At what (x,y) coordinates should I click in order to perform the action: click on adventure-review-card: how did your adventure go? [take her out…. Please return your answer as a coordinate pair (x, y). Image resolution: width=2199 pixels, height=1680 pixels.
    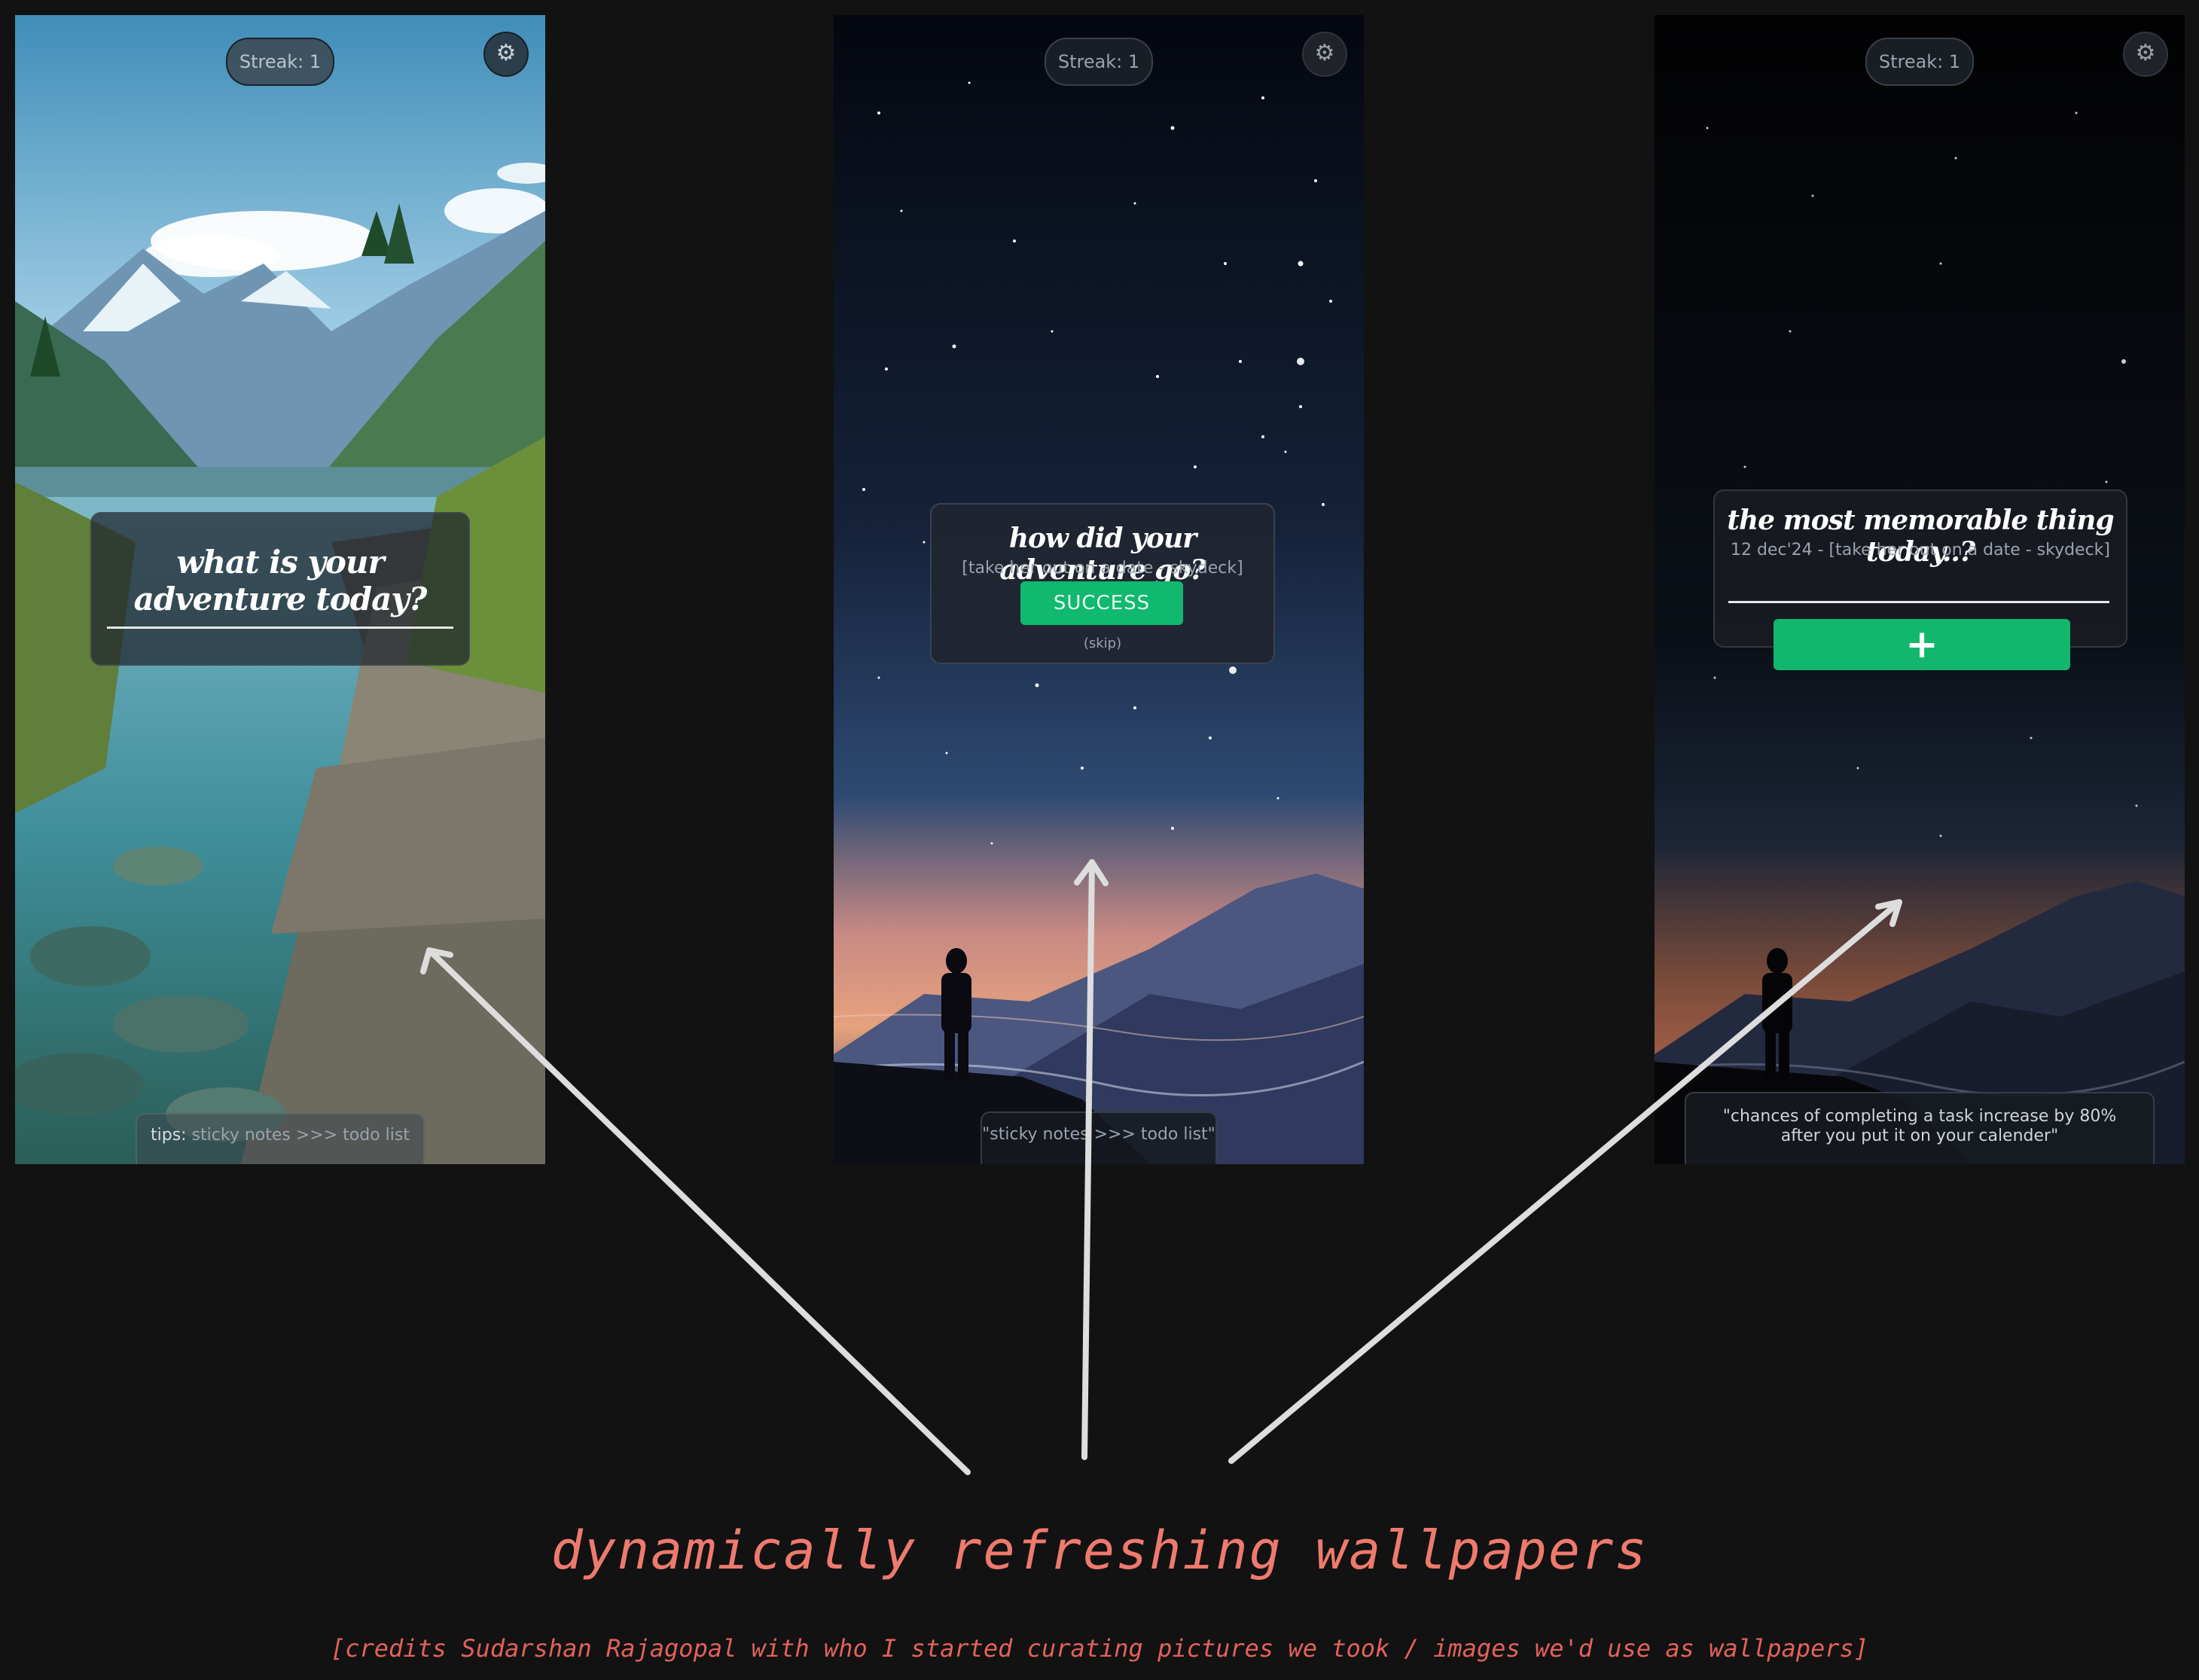
    Looking at the image, I should click on (1102, 583).